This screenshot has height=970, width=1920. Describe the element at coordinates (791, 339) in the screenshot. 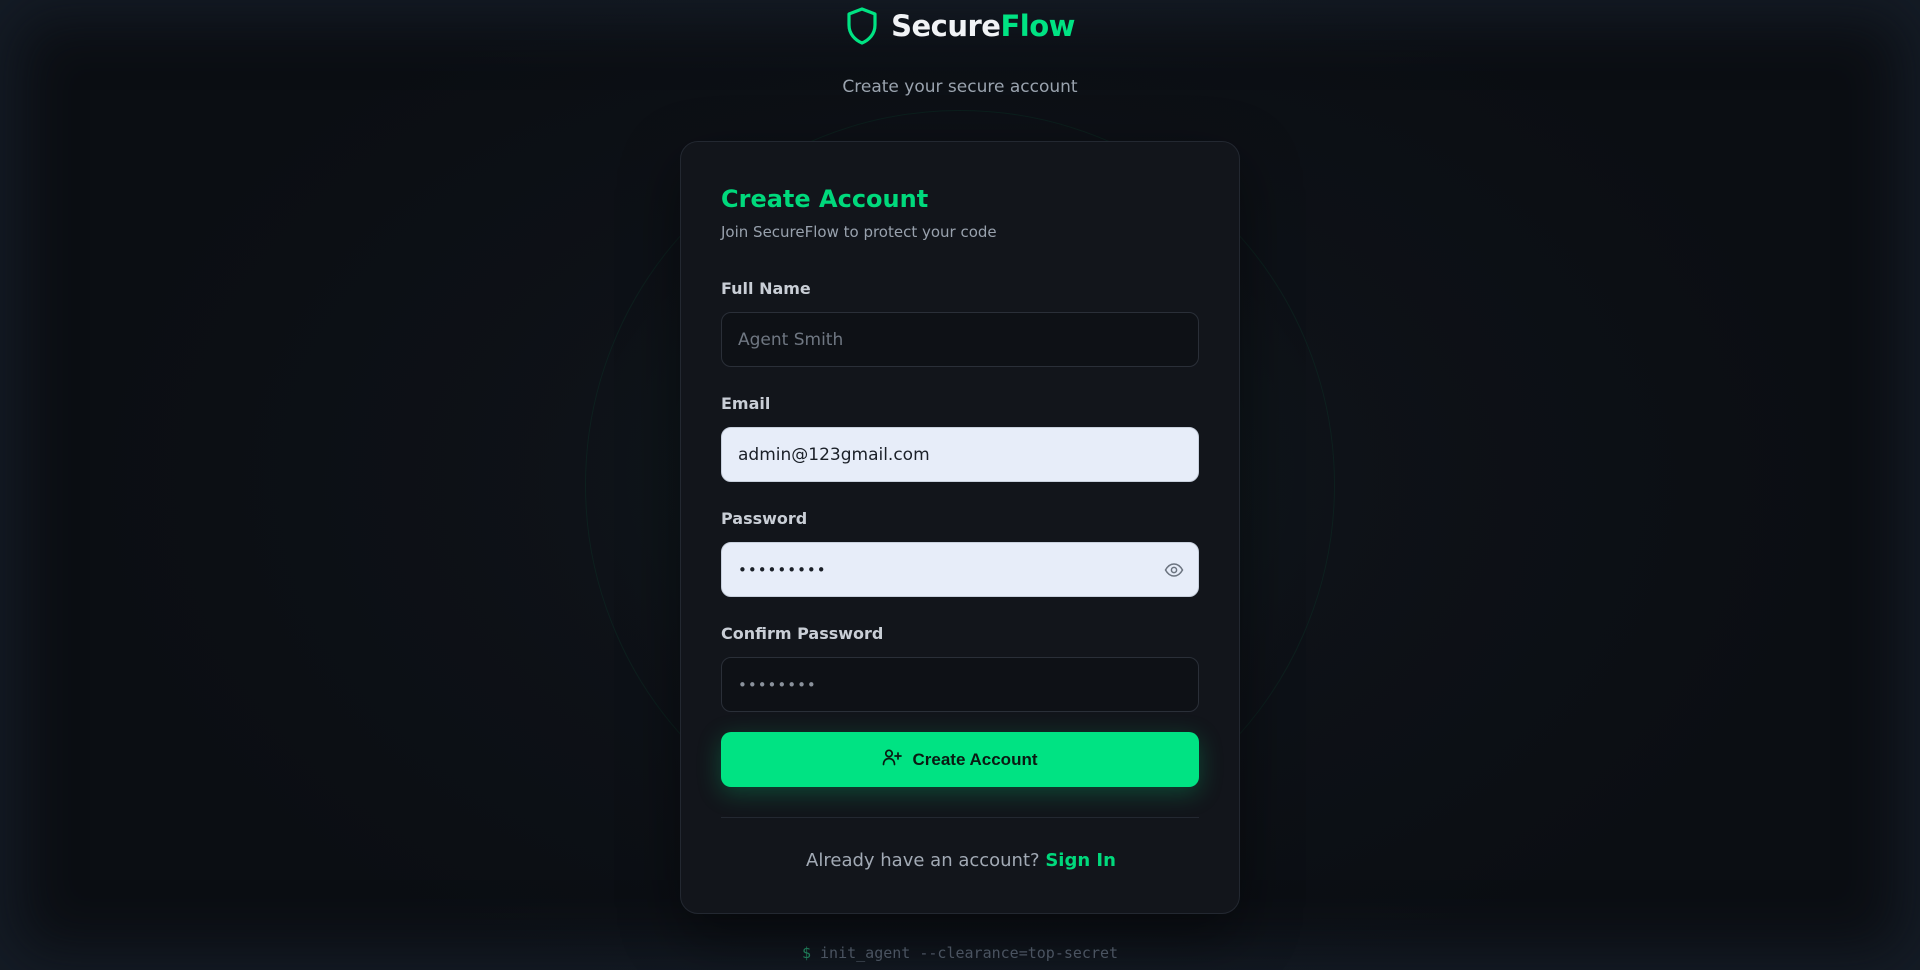

I see `full-name-placeholder: Agent Smith` at that location.